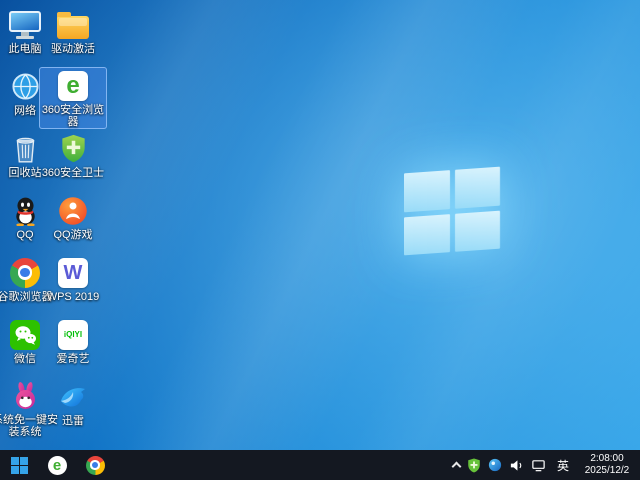 Image resolution: width=640 pixels, height=480 pixels. I want to click on this-pc-icon, so click(25, 24).